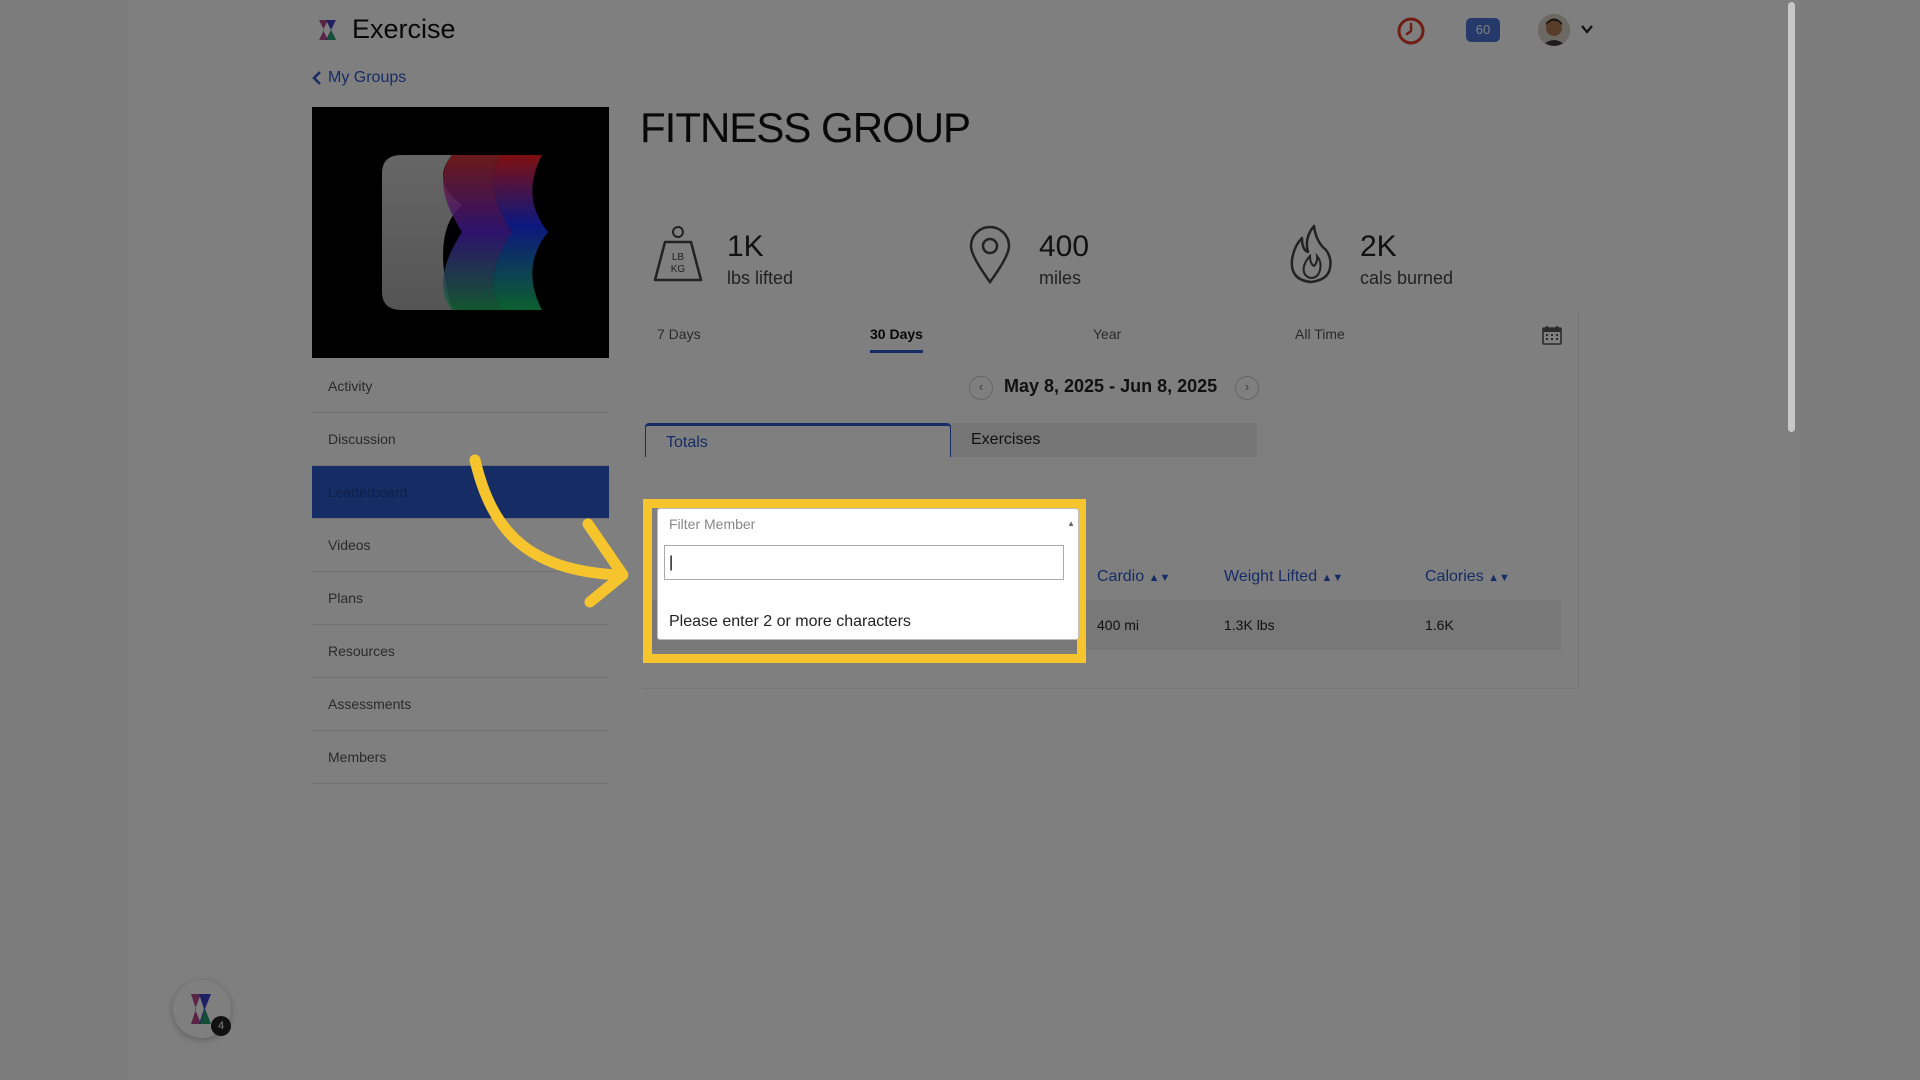  What do you see at coordinates (964, 30) in the screenshot?
I see `top-header: Exercise 60` at bounding box center [964, 30].